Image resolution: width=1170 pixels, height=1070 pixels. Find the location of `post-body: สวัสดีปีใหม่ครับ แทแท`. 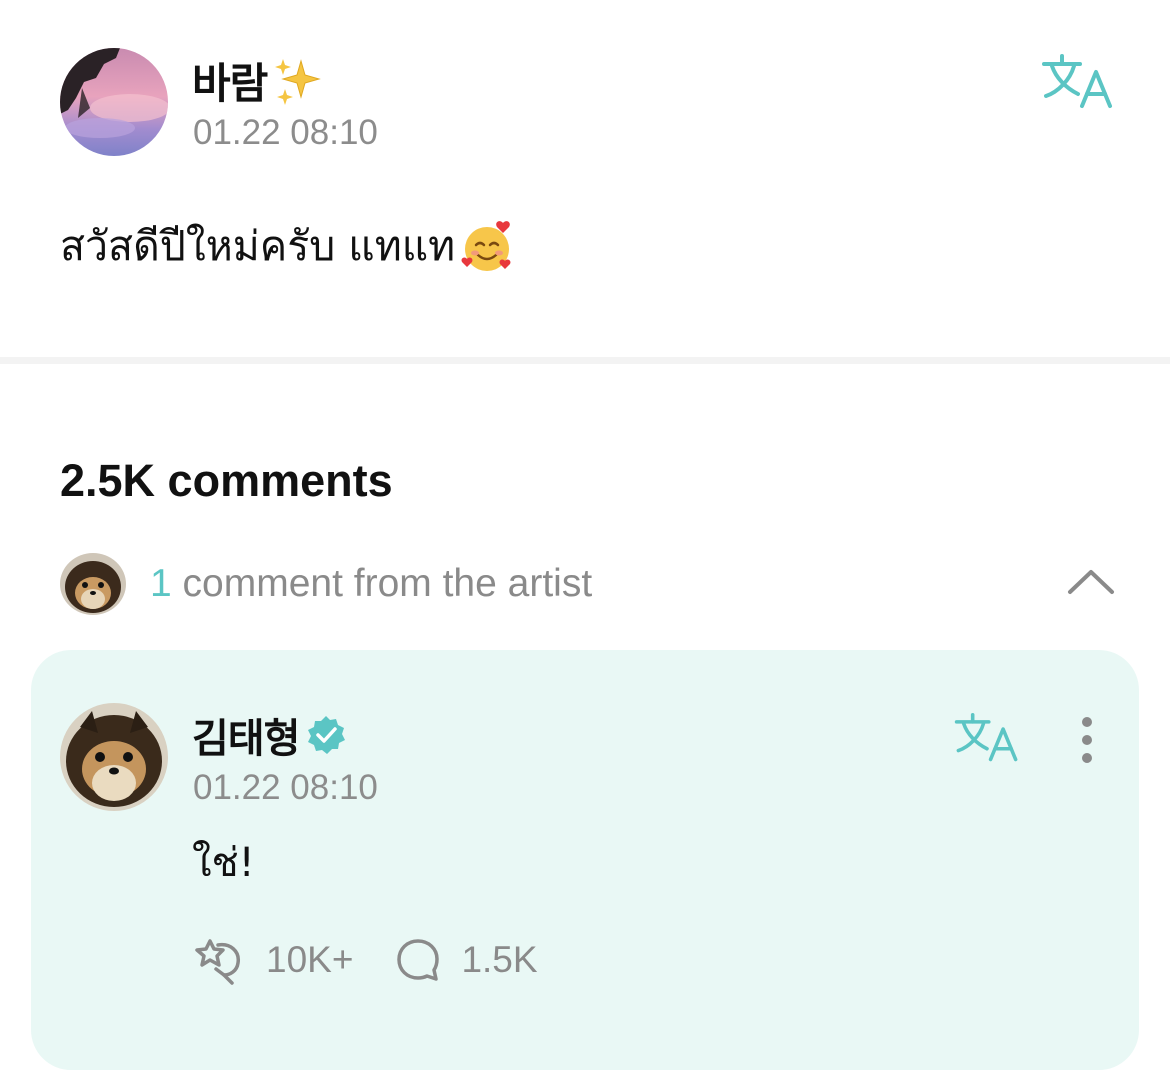

post-body: สวัสดีปีใหม่ครับ แทแท is located at coordinates (287, 246).